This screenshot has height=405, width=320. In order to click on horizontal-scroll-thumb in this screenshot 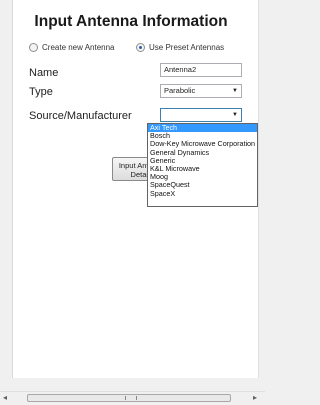, I will do `click(129, 398)`.